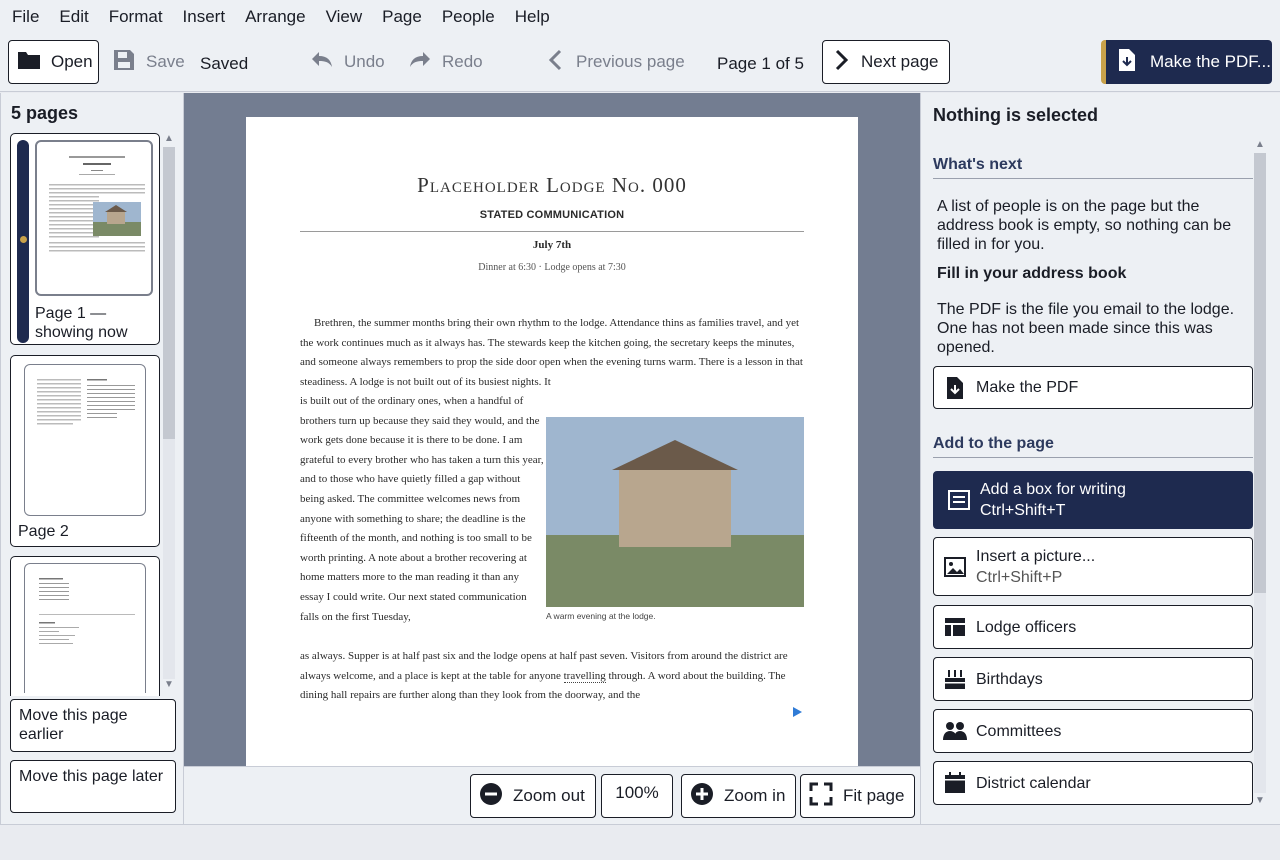  Describe the element at coordinates (45, 113) in the screenshot. I see `pages-count-title: 5 pages` at that location.